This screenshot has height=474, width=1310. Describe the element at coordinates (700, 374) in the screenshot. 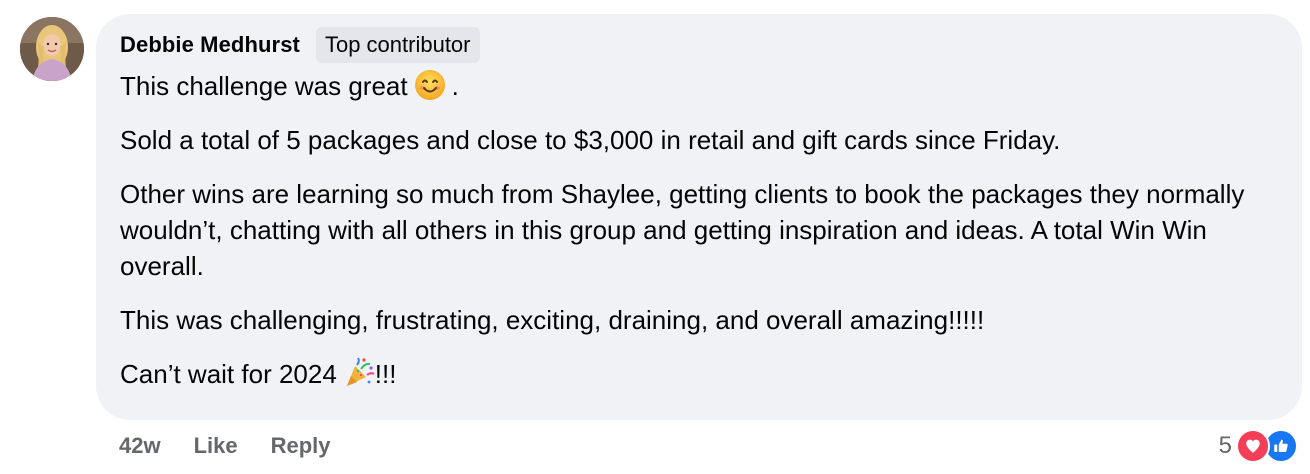

I see `comment-line: Can’t wait for 2024 !!!` at that location.